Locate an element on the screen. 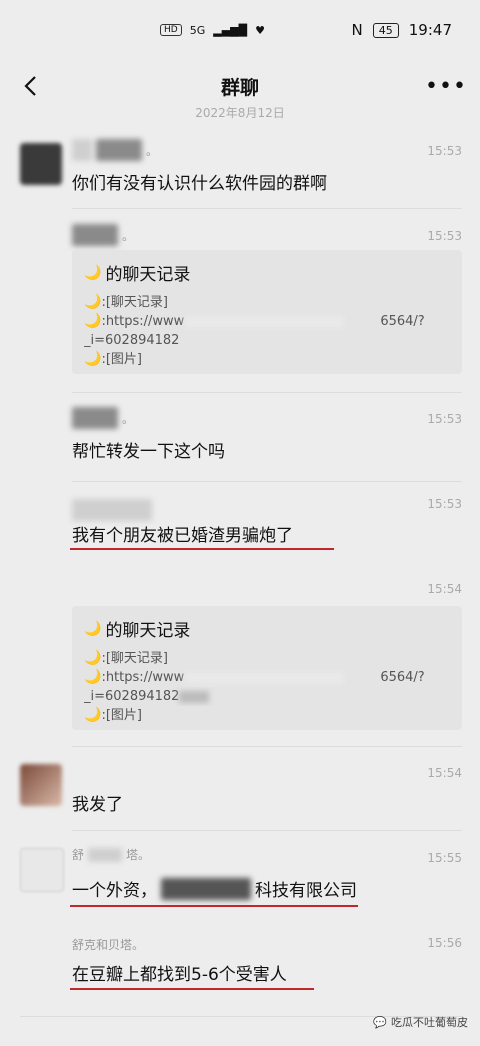 The height and width of the screenshot is (1046, 480). back-button is located at coordinates (30, 86).